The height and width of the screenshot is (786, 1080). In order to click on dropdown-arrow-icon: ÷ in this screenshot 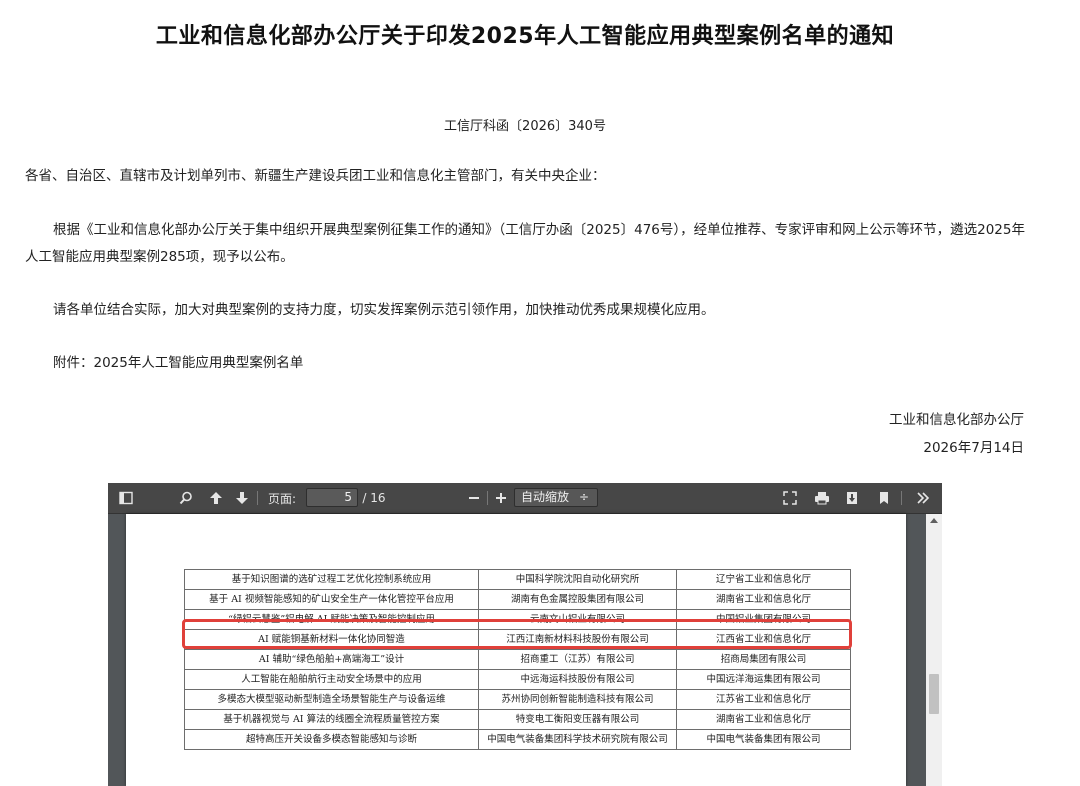, I will do `click(583, 497)`.